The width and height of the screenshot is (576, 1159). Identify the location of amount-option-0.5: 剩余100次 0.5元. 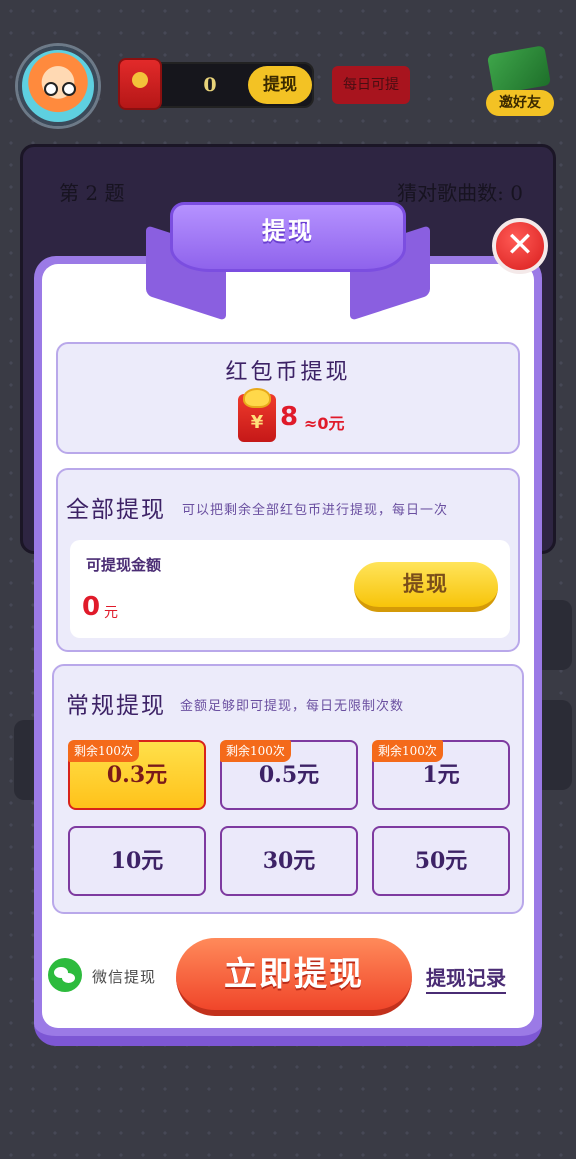
(289, 775).